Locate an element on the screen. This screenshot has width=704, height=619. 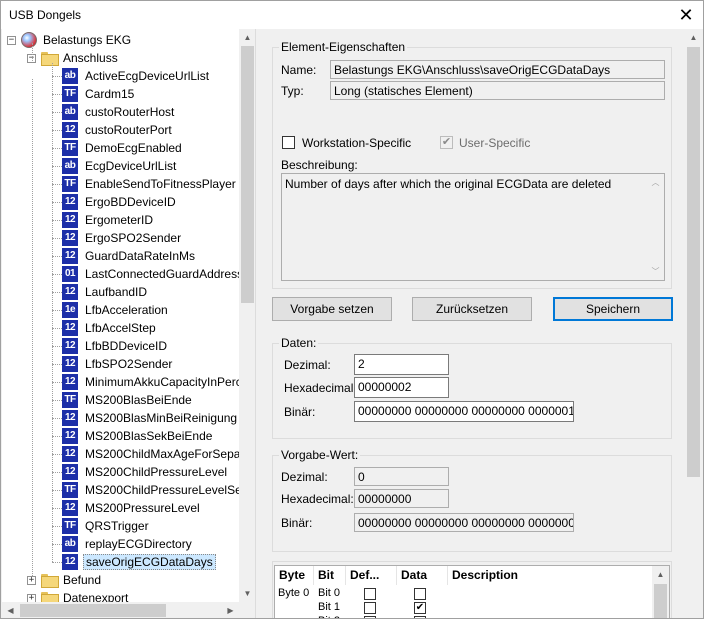
description-scrollbar: ︿ ﹀ is located at coordinates (655, 227).